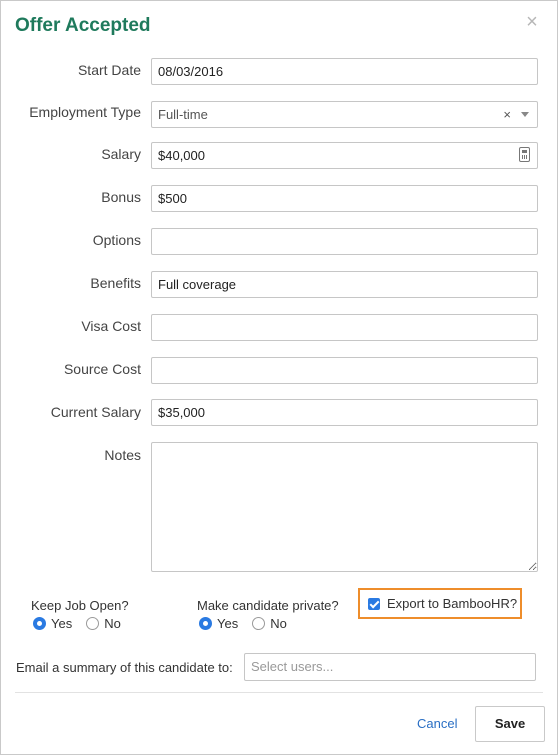 This screenshot has width=558, height=755. Describe the element at coordinates (525, 114) in the screenshot. I see `chevron-down-icon` at that location.